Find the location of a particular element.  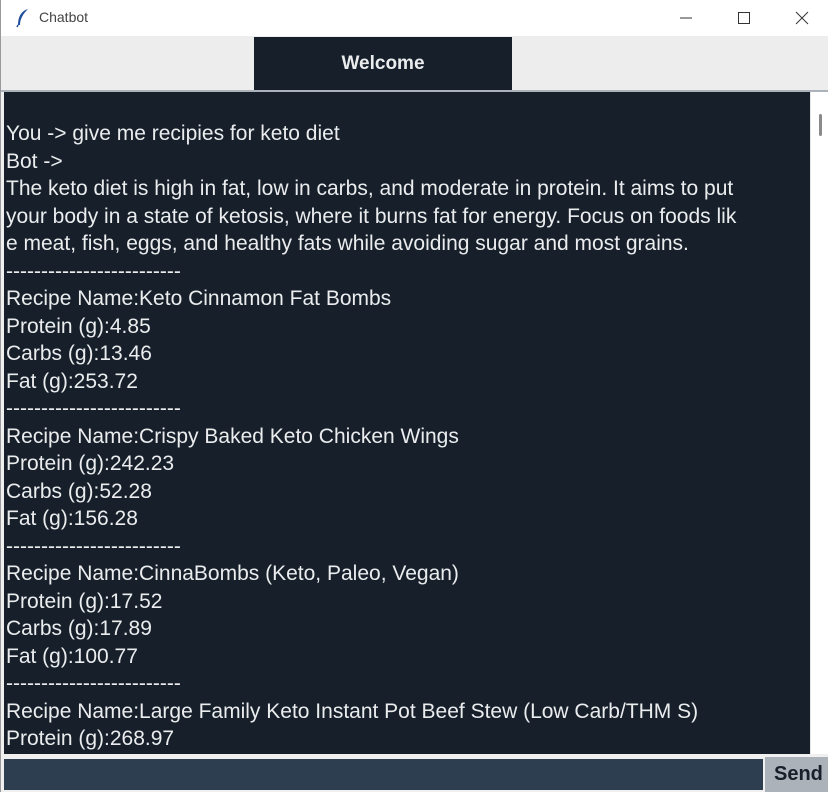

chat-line: Carbs (g):17.89 is located at coordinates (79, 628).